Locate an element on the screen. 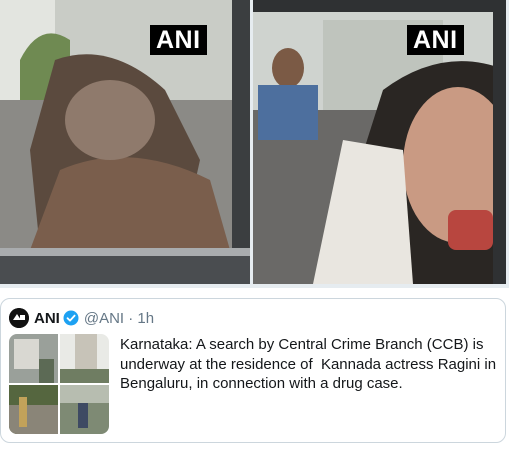 The height and width of the screenshot is (449, 529). avatar is located at coordinates (19, 318).